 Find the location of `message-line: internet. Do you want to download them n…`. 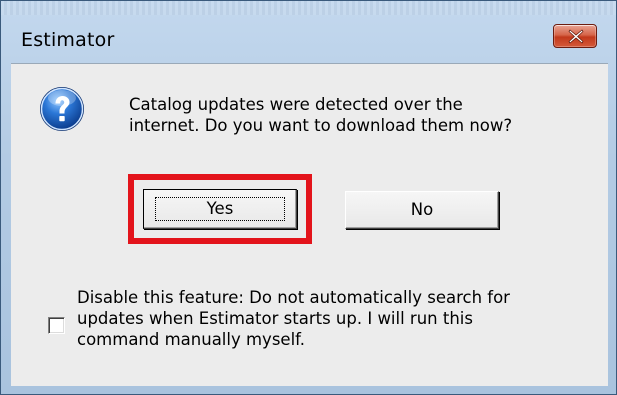

message-line: internet. Do you want to download them n… is located at coordinates (321, 125).